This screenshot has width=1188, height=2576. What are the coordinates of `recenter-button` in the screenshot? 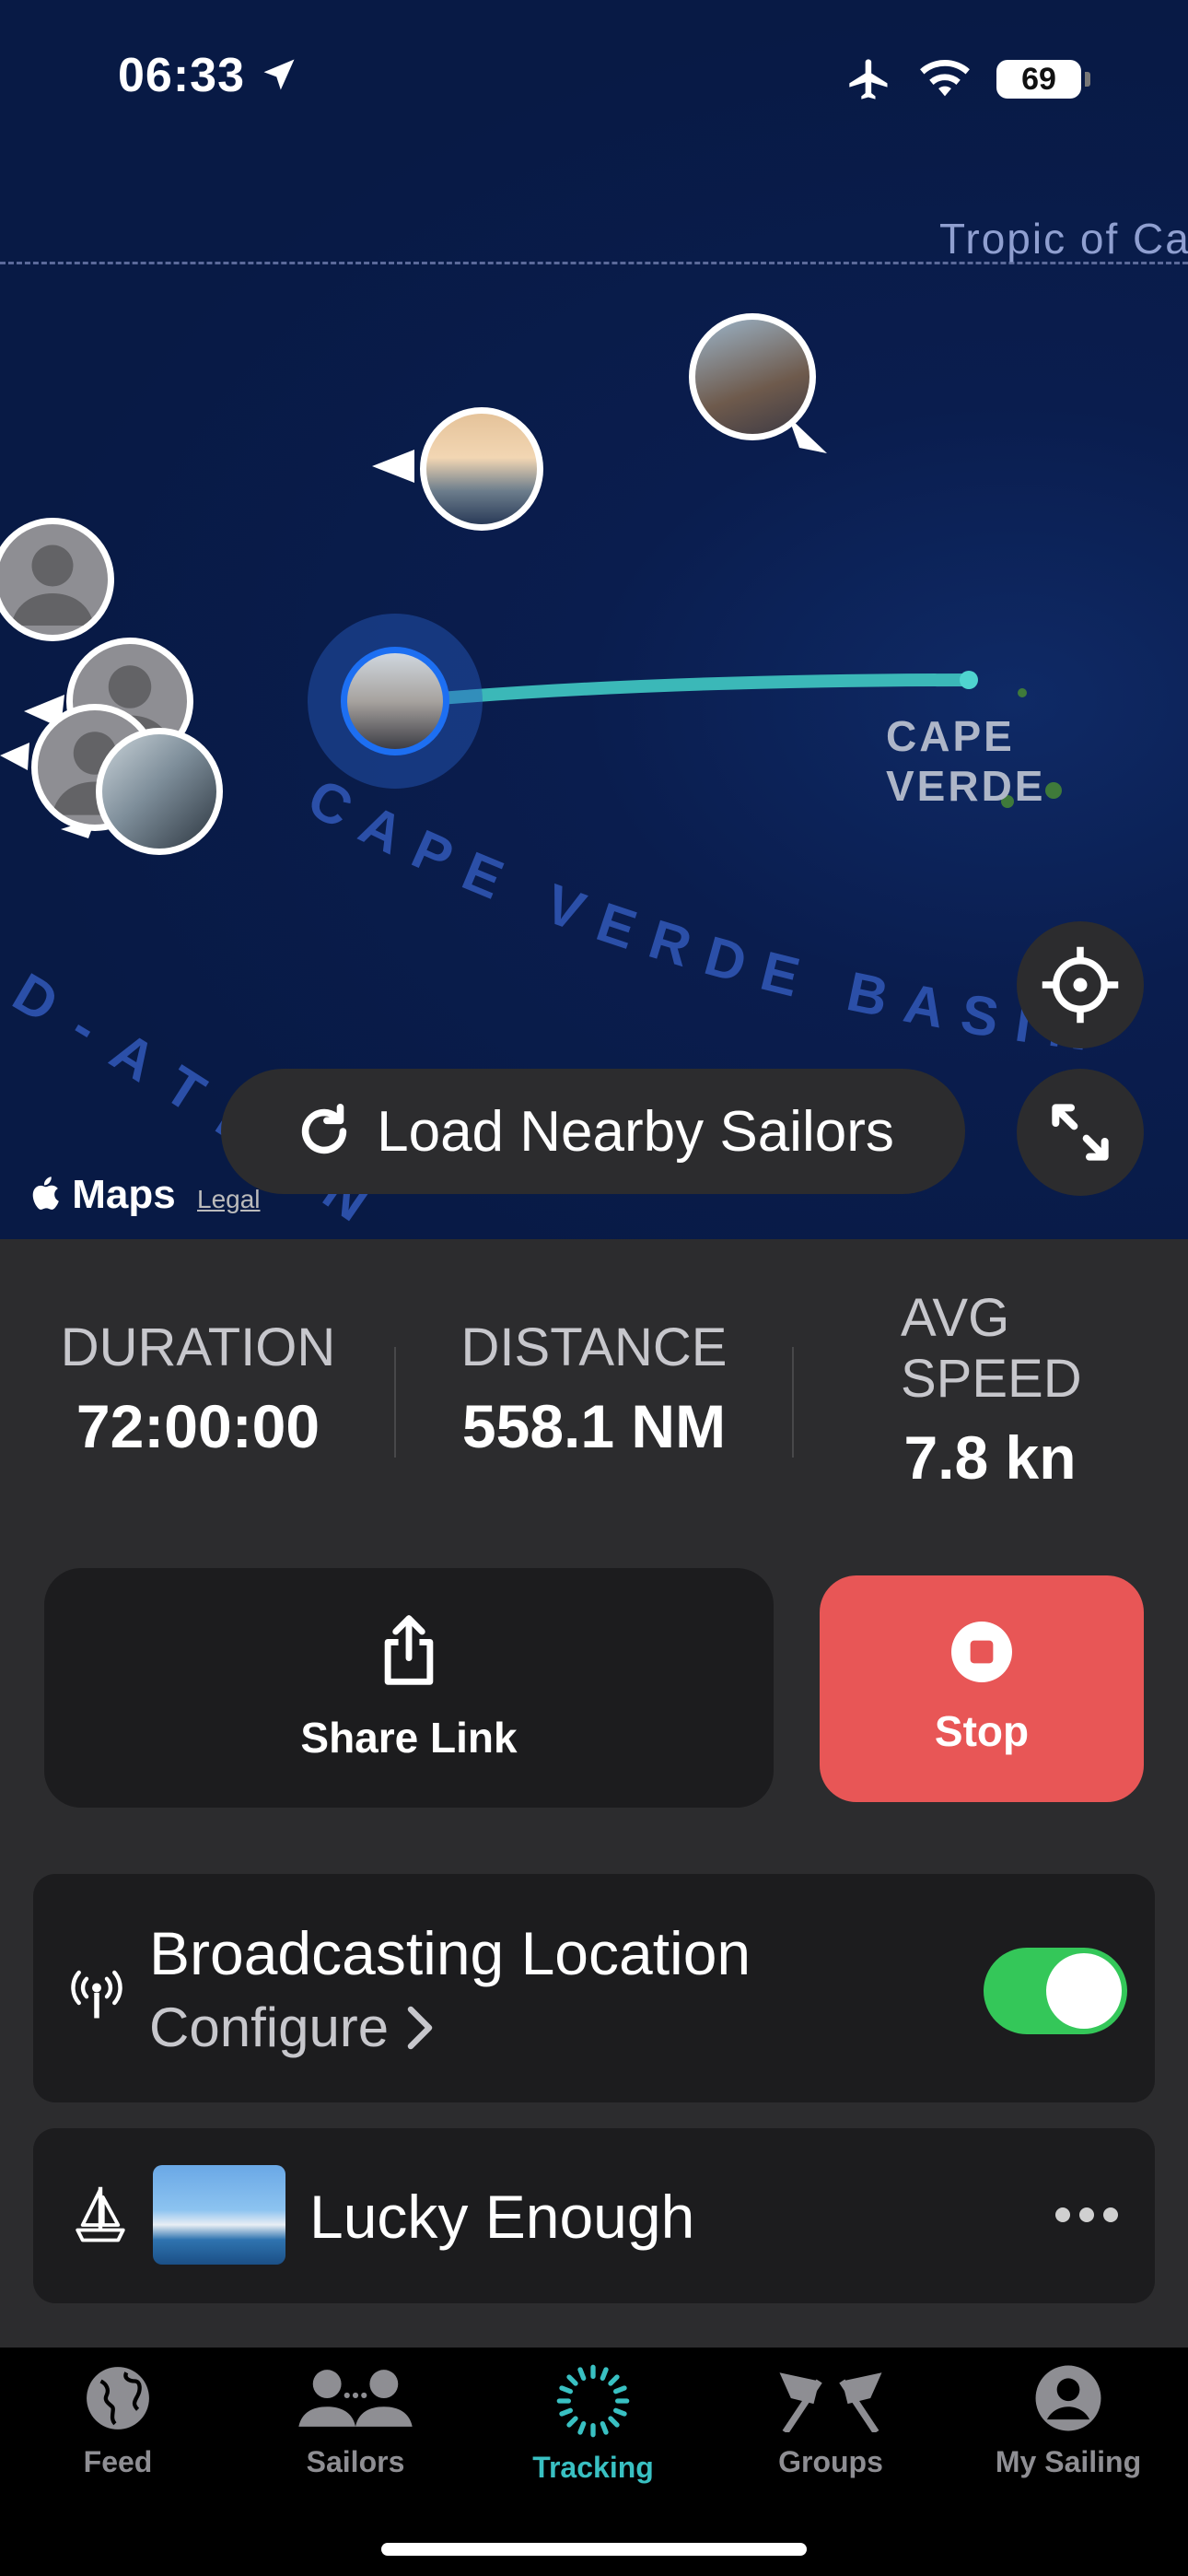 It's located at (1080, 984).